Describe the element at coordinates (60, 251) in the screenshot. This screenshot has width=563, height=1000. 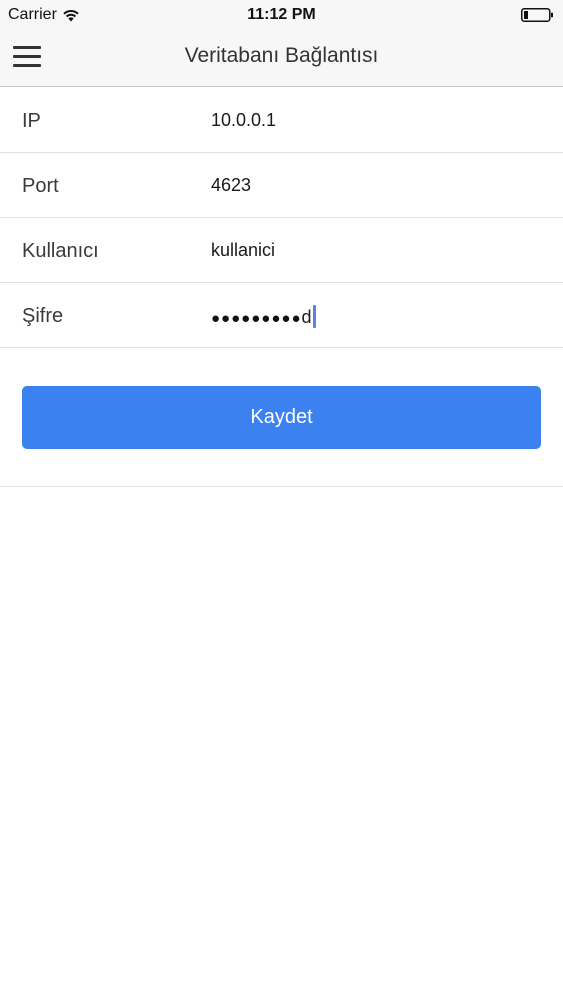
I see `user-label: Kullanıcı` at that location.